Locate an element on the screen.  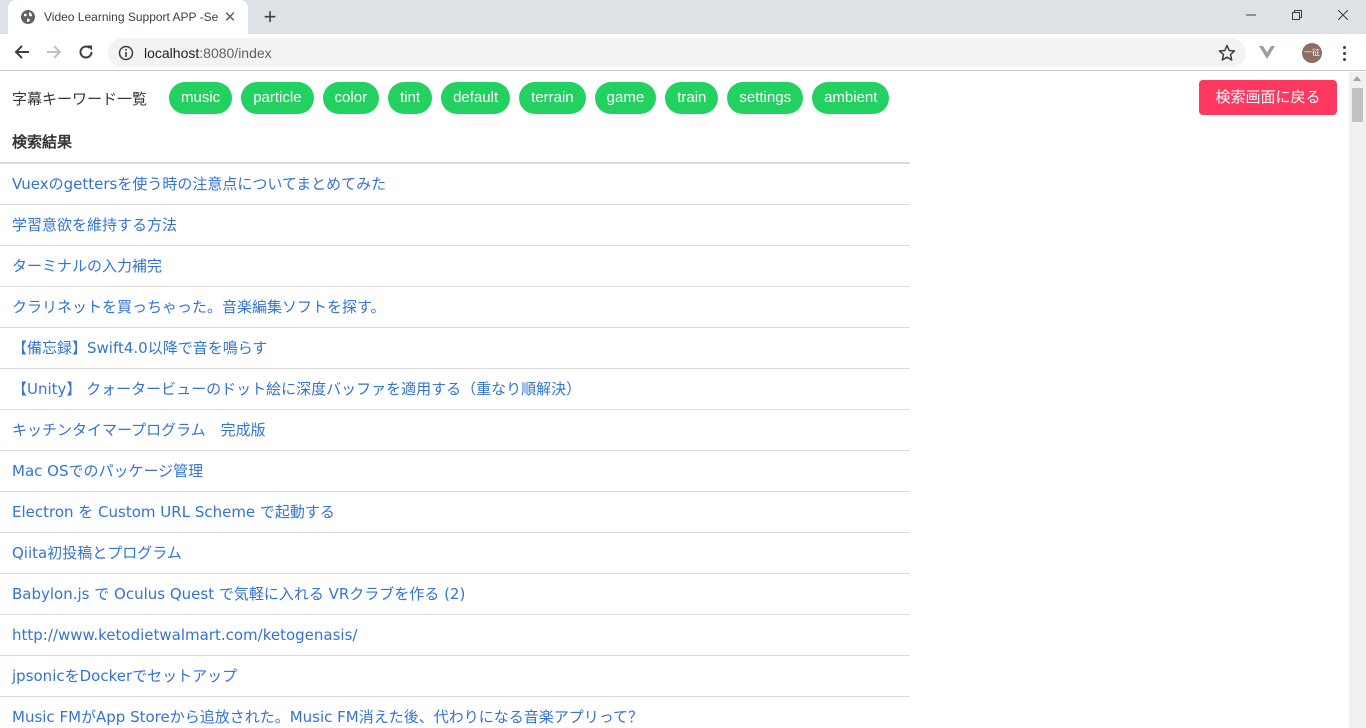
keyword-tag: music is located at coordinates (201, 98).